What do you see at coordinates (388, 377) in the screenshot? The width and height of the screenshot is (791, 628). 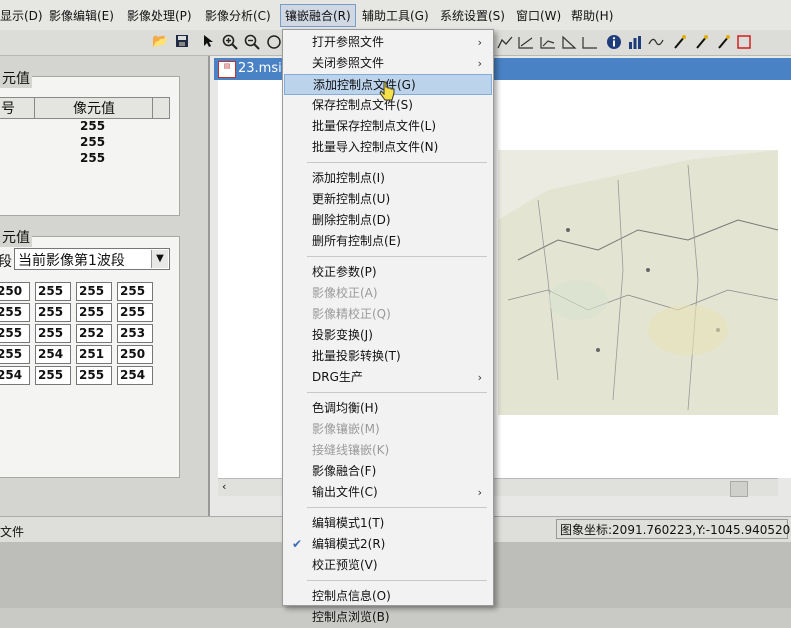 I see `menu-item-16: DRG生产 ›` at bounding box center [388, 377].